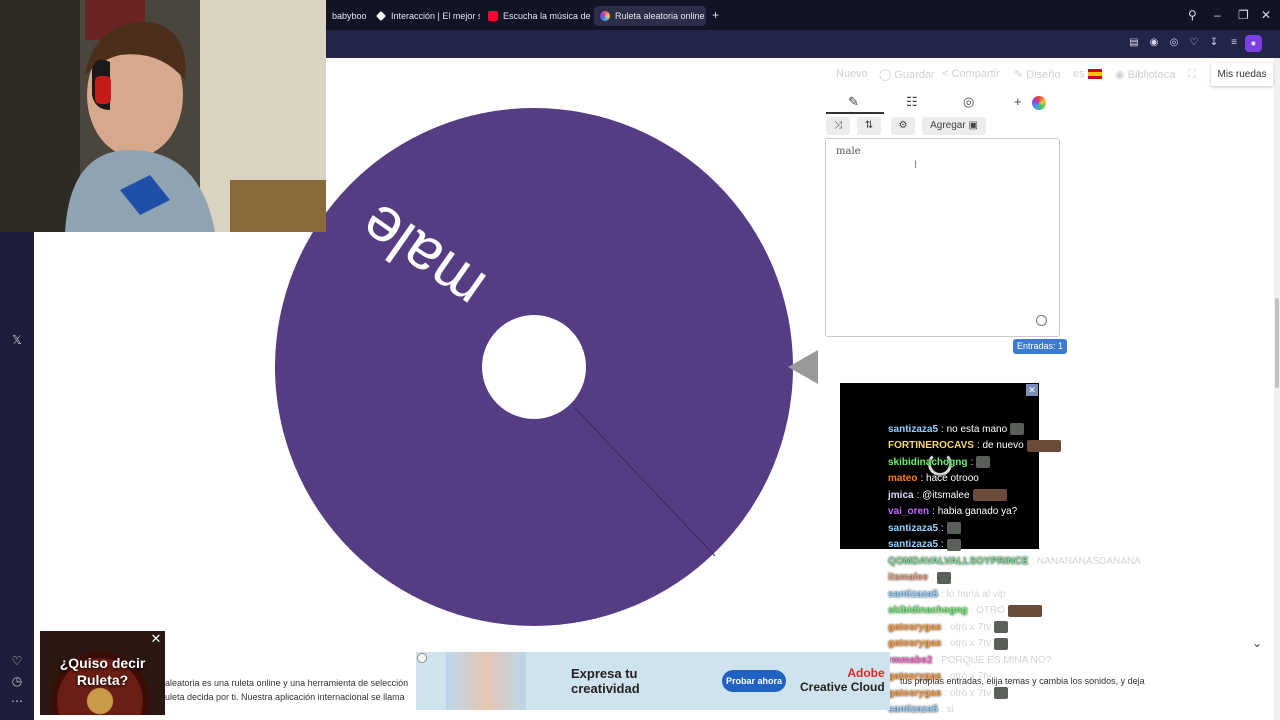 This screenshot has height=720, width=1280. Describe the element at coordinates (958, 561) in the screenshot. I see `chat-username: QOMDAVALVALLSOYPRINCE` at that location.